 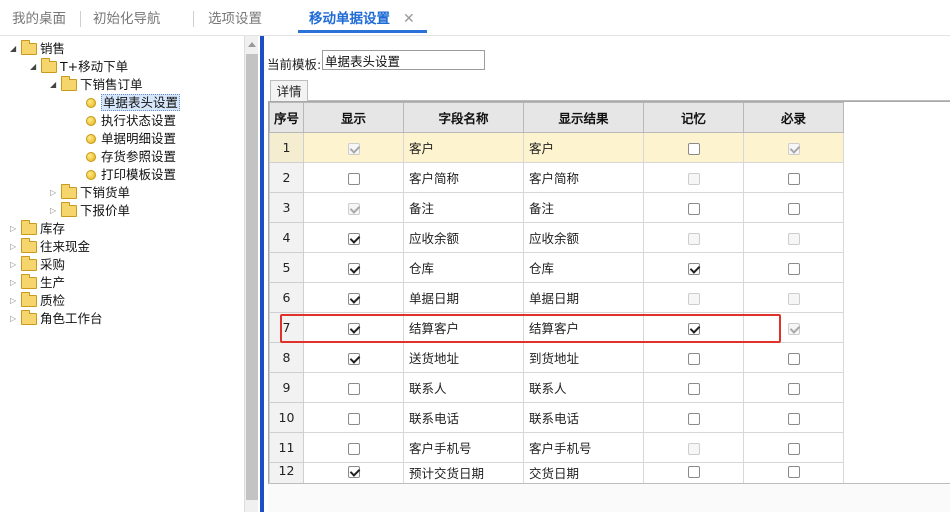 I want to click on column-header-no: 序号, so click(x=286, y=117).